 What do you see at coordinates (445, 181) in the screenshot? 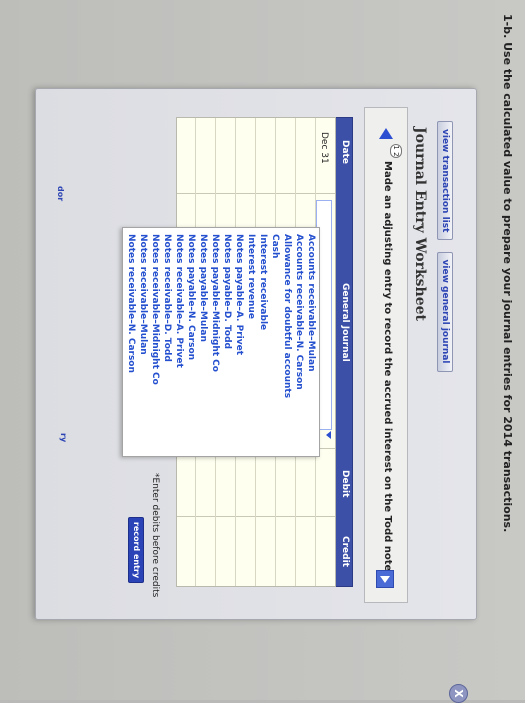
I see `tab-transaction-list: view transaction list` at bounding box center [445, 181].